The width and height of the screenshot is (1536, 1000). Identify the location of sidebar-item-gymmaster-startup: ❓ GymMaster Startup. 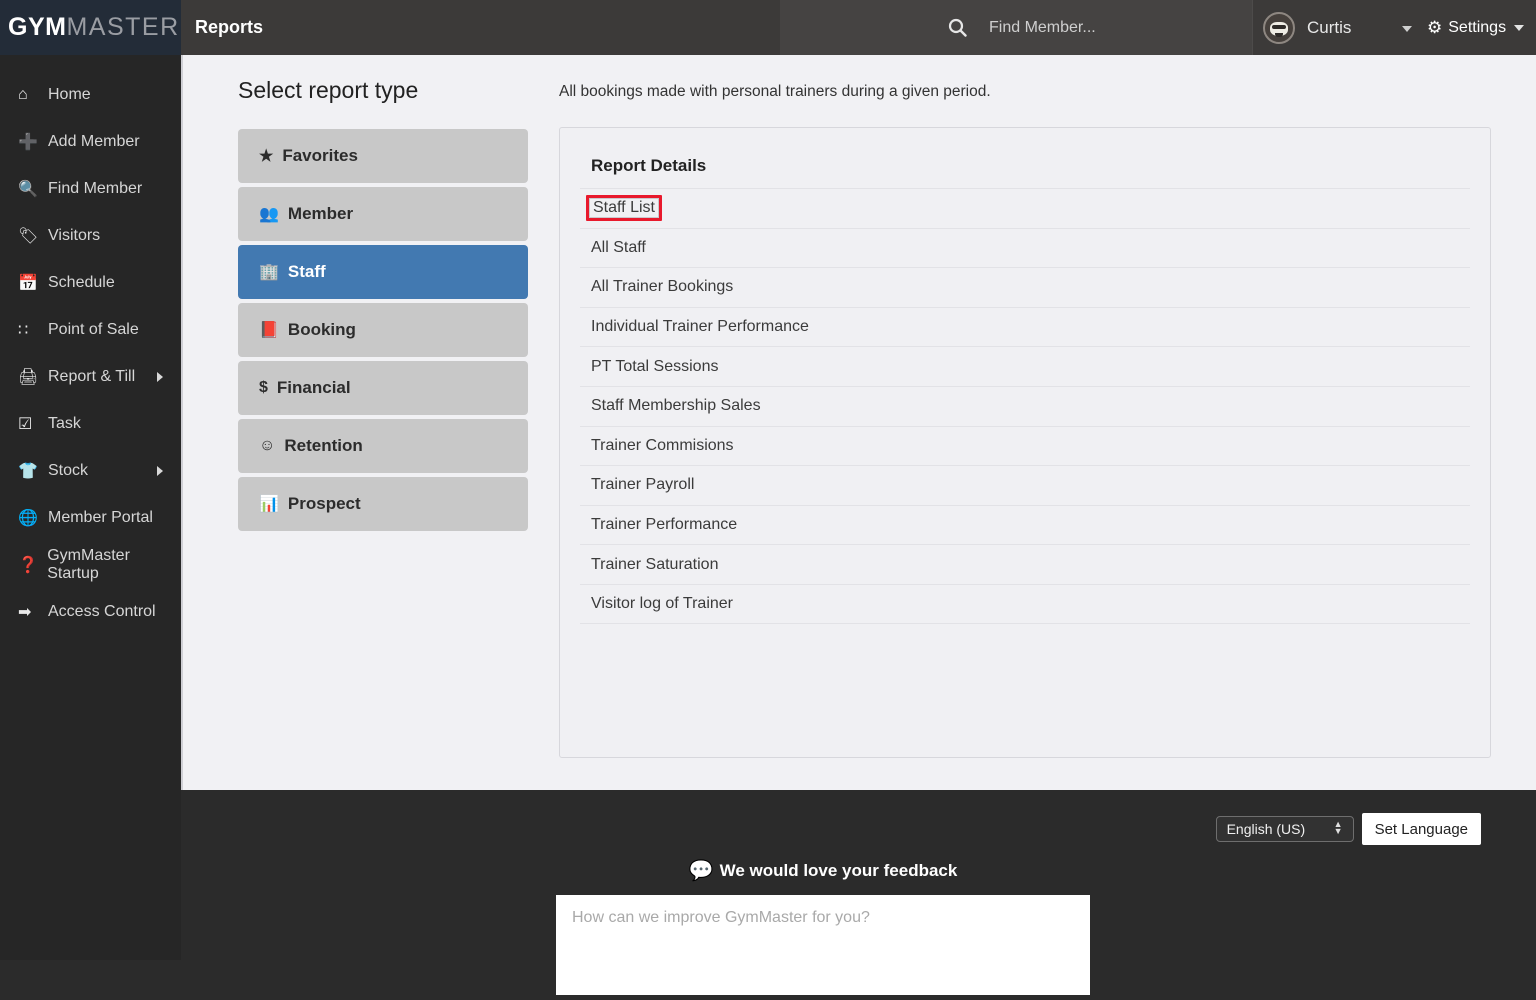
(90, 564).